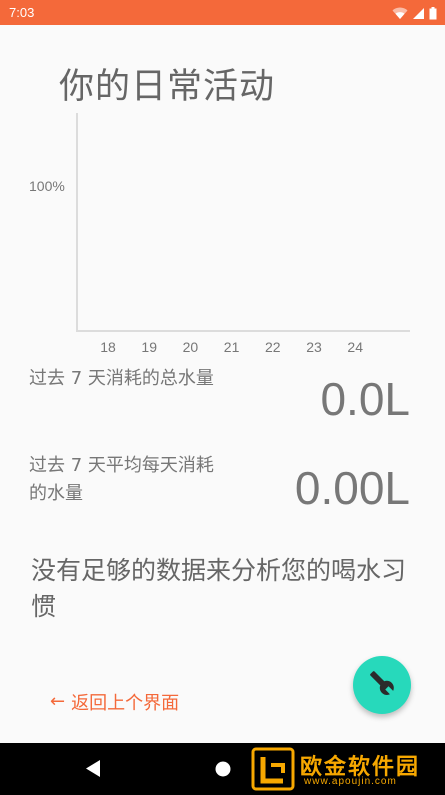 Image resolution: width=445 pixels, height=795 pixels. Describe the element at coordinates (370, 769) in the screenshot. I see `watermark-text: 欧金软件园 www.apoujin.com` at that location.